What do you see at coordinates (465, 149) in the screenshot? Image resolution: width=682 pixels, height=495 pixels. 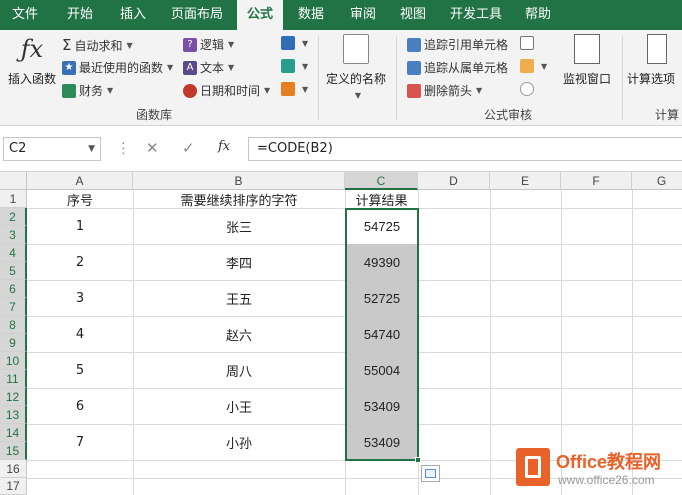 I see `formula-input: =CODE(B2)` at bounding box center [465, 149].